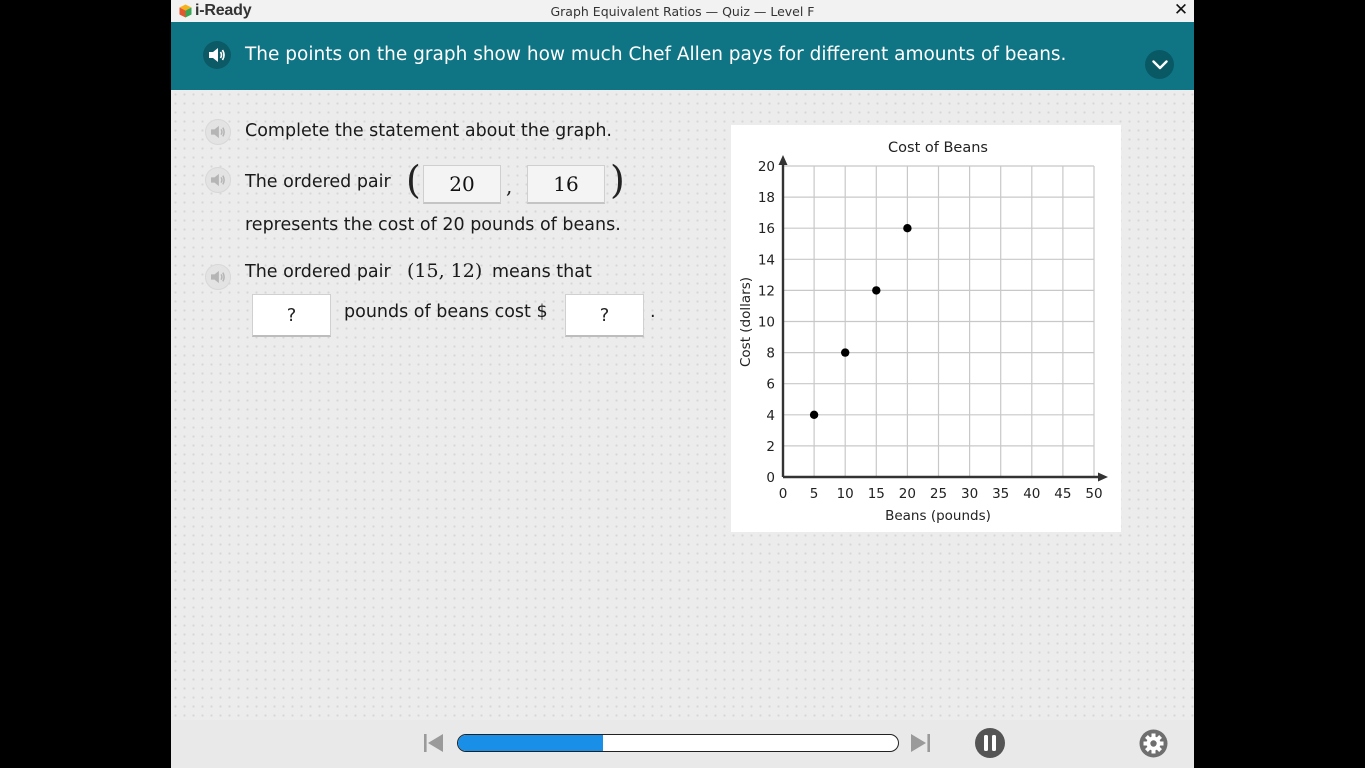  Describe the element at coordinates (678, 743) in the screenshot. I see `progress-bar` at that location.